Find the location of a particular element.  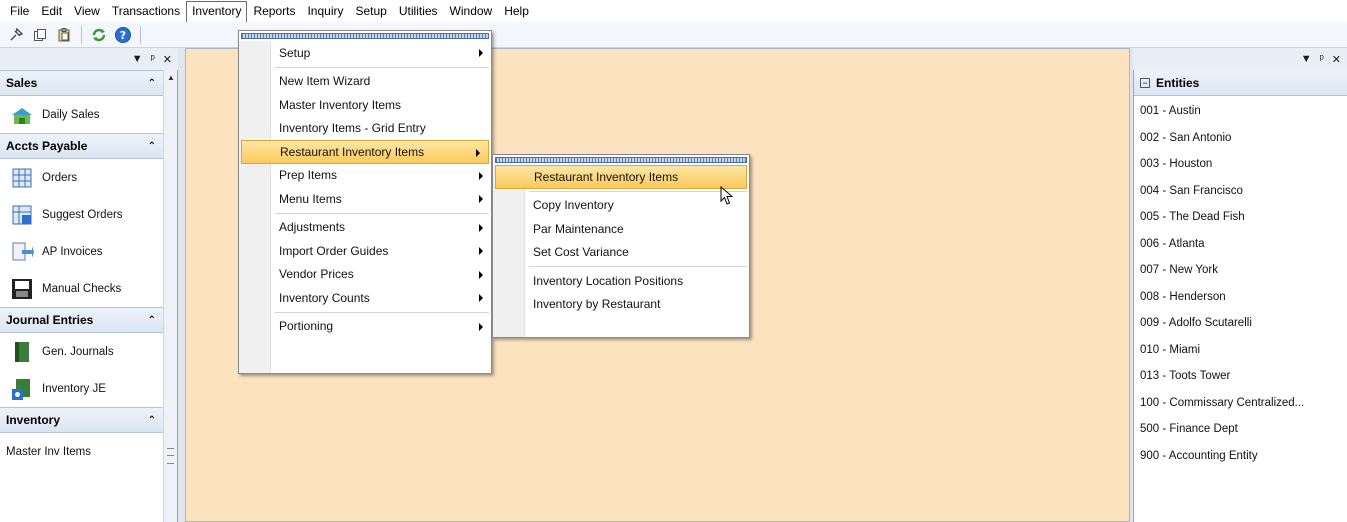

menu-utilities: Utilities is located at coordinates (418, 11).